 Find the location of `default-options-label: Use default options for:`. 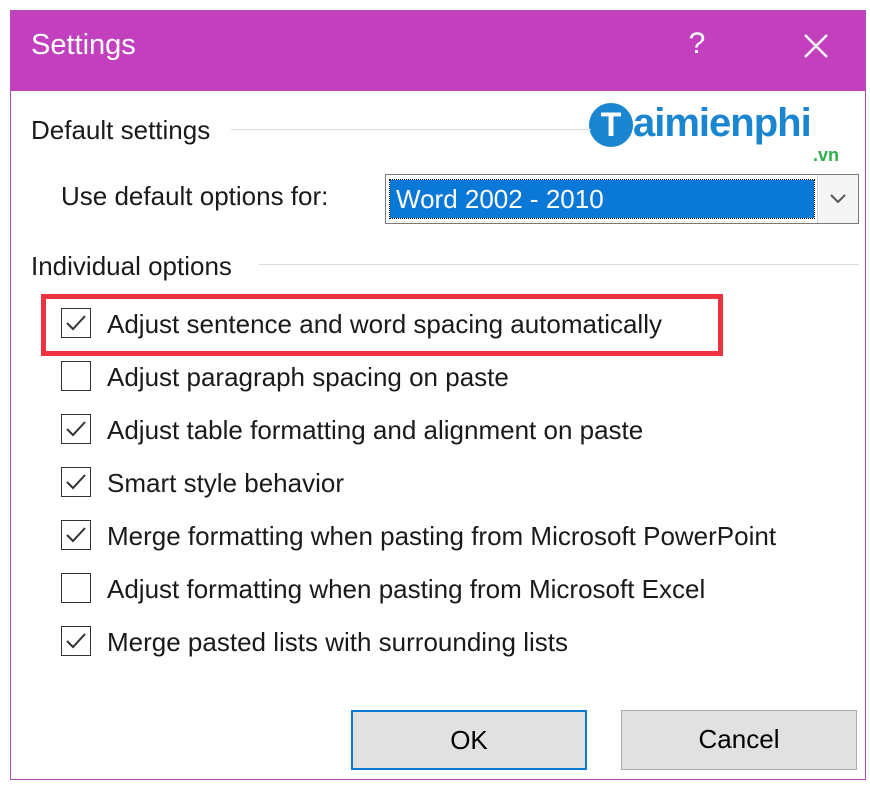

default-options-label: Use default options for: is located at coordinates (195, 196).